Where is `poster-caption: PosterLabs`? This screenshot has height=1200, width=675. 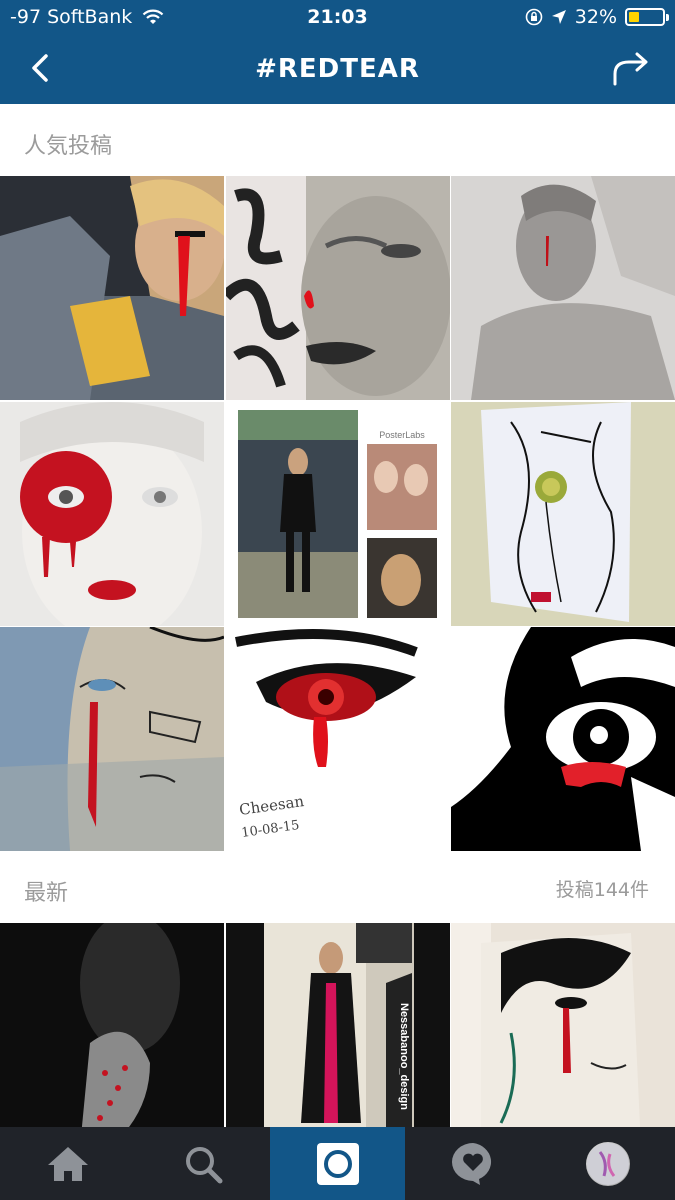 poster-caption: PosterLabs is located at coordinates (402, 435).